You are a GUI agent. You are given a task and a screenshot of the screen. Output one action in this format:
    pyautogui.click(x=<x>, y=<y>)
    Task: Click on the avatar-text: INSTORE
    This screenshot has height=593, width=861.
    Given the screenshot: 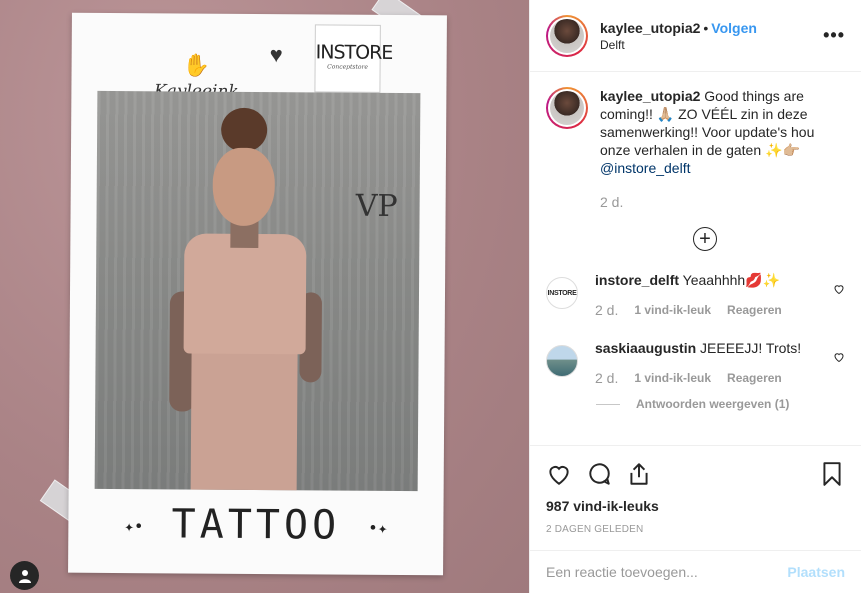 What is the action you would take?
    pyautogui.click(x=562, y=293)
    